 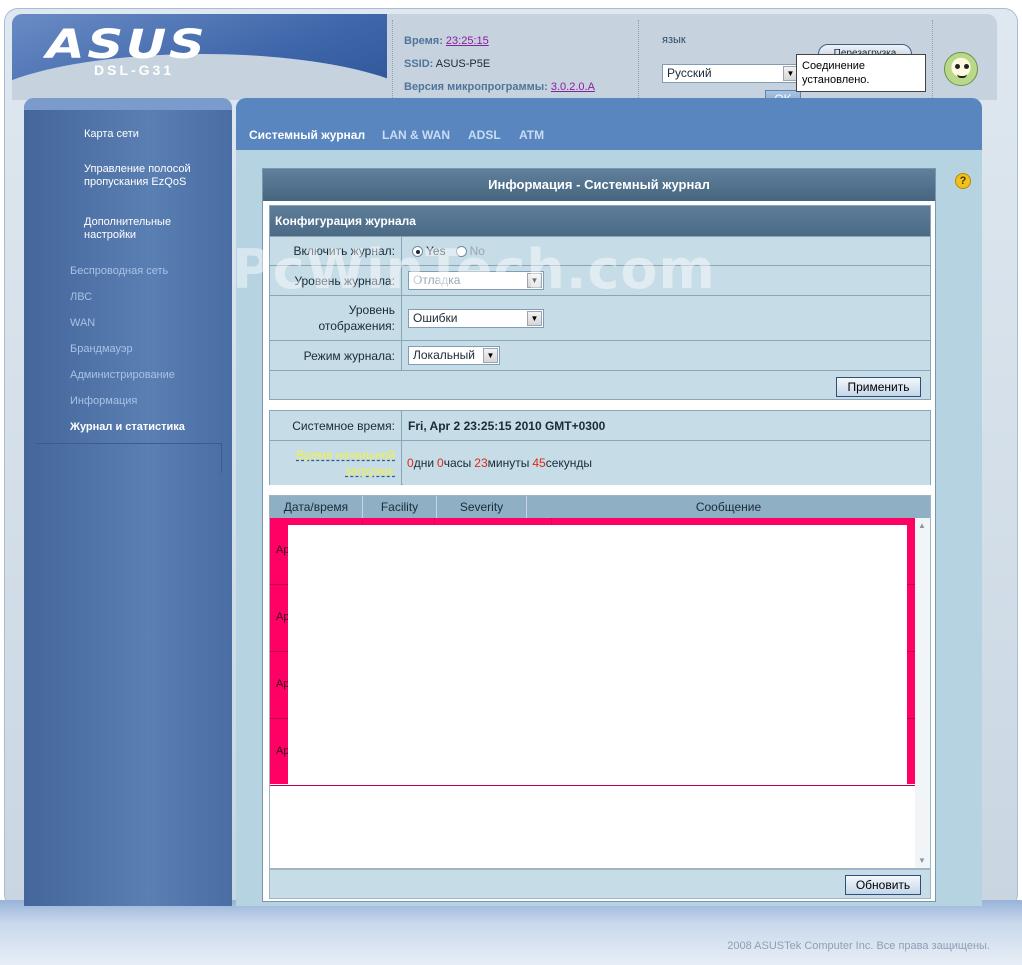 I want to click on language-select: Русский ▼, so click(x=731, y=73).